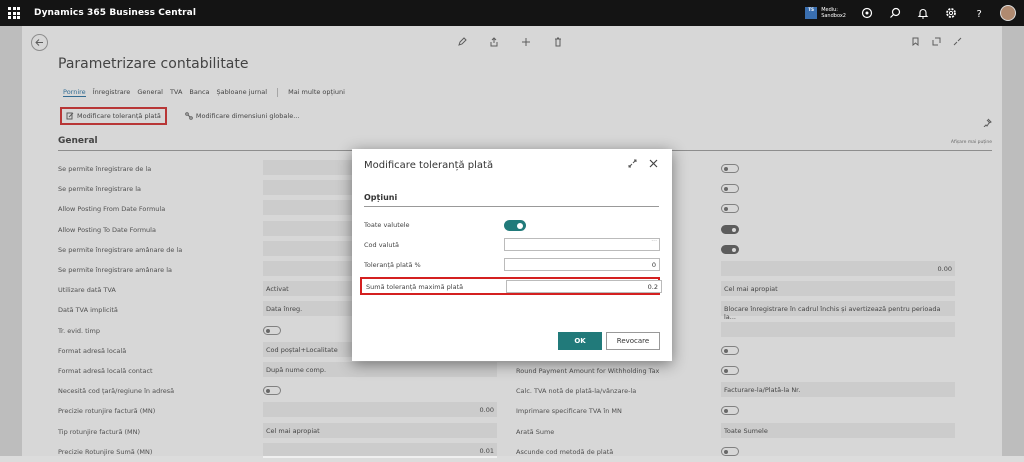  Describe the element at coordinates (494, 42) in the screenshot. I see `share-icon` at that location.